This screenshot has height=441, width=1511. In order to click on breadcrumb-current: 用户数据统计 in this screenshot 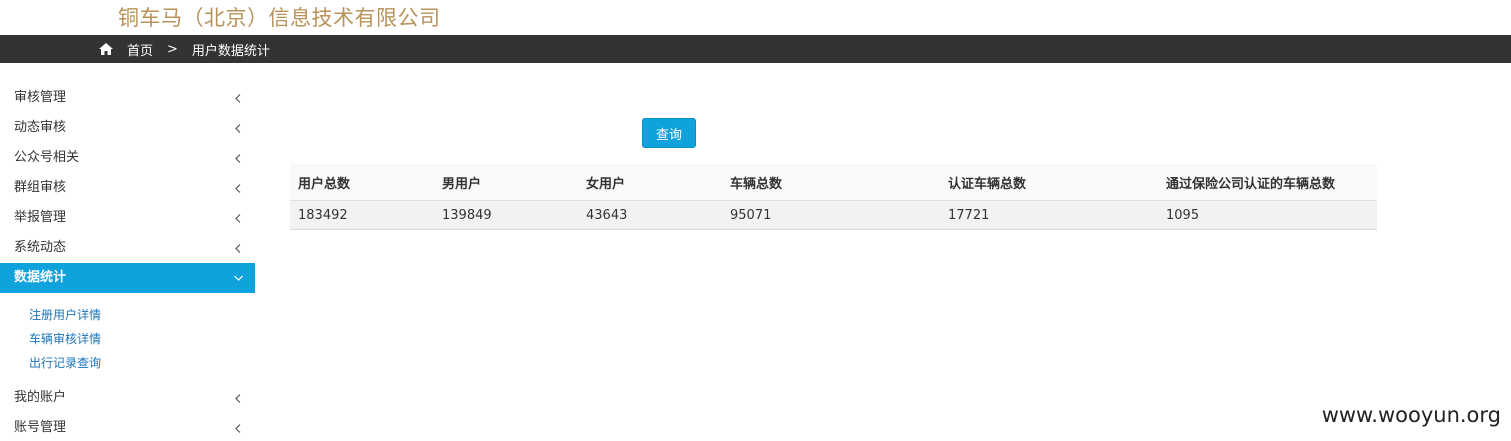, I will do `click(230, 51)`.